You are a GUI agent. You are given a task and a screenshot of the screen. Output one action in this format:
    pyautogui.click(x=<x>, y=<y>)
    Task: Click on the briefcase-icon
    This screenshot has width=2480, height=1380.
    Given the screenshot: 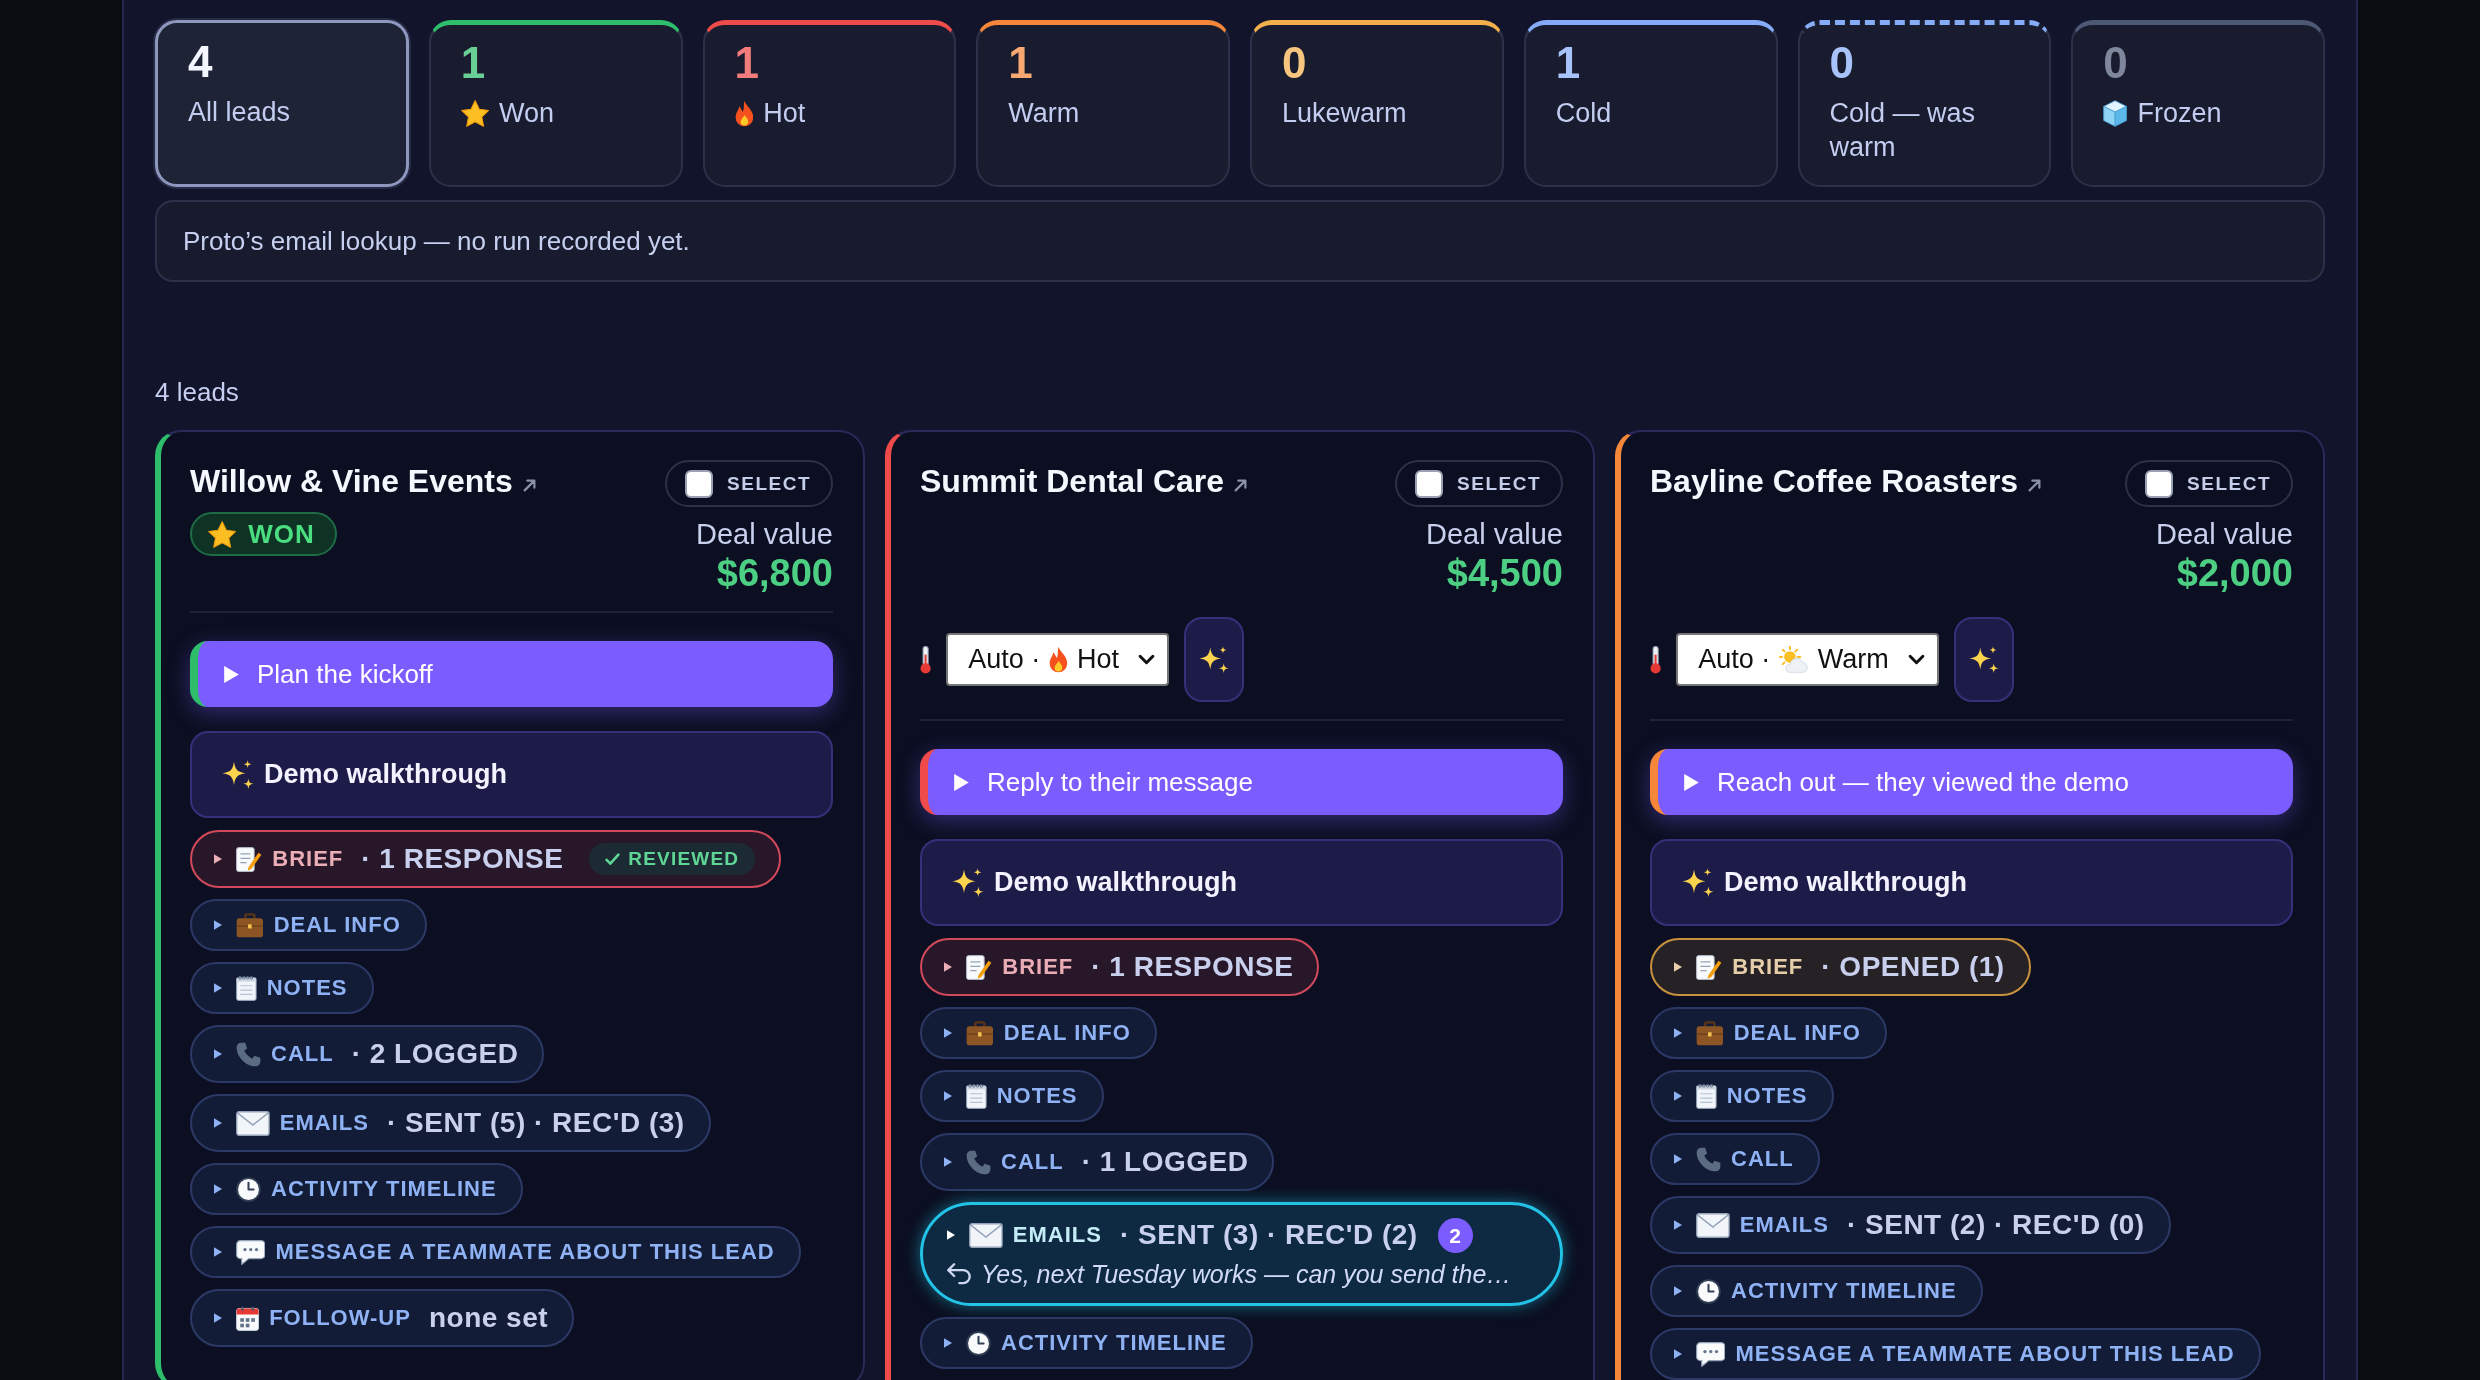 What is the action you would take?
    pyautogui.click(x=250, y=925)
    